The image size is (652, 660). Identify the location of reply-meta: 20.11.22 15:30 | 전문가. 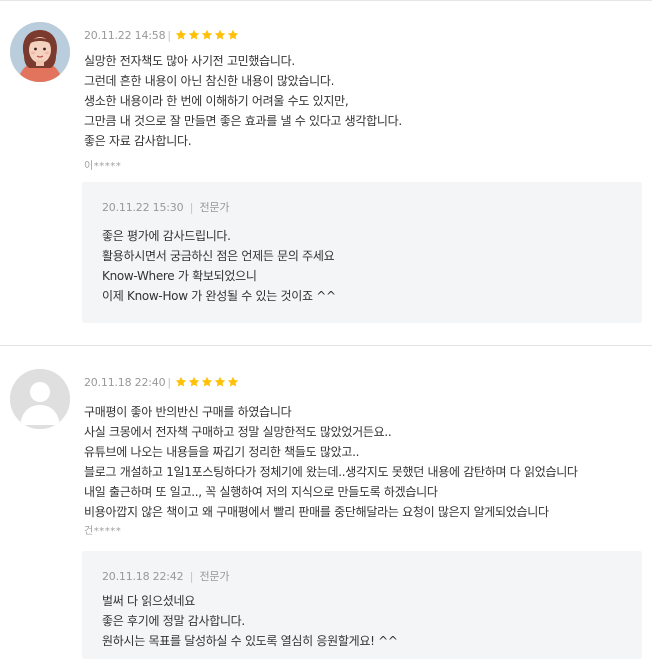
(165, 207).